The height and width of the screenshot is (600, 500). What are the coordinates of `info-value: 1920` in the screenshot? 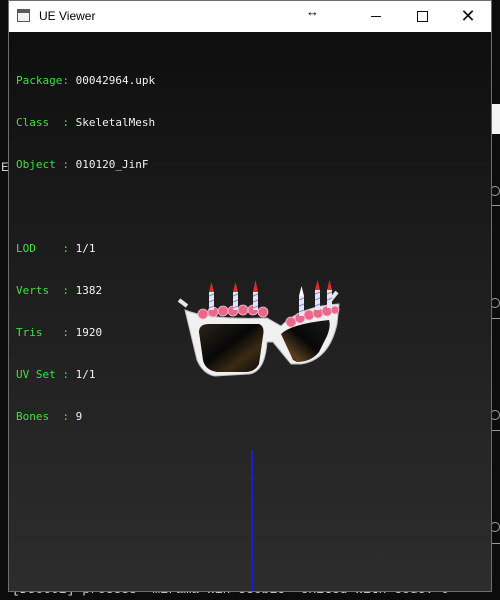 It's located at (89, 332).